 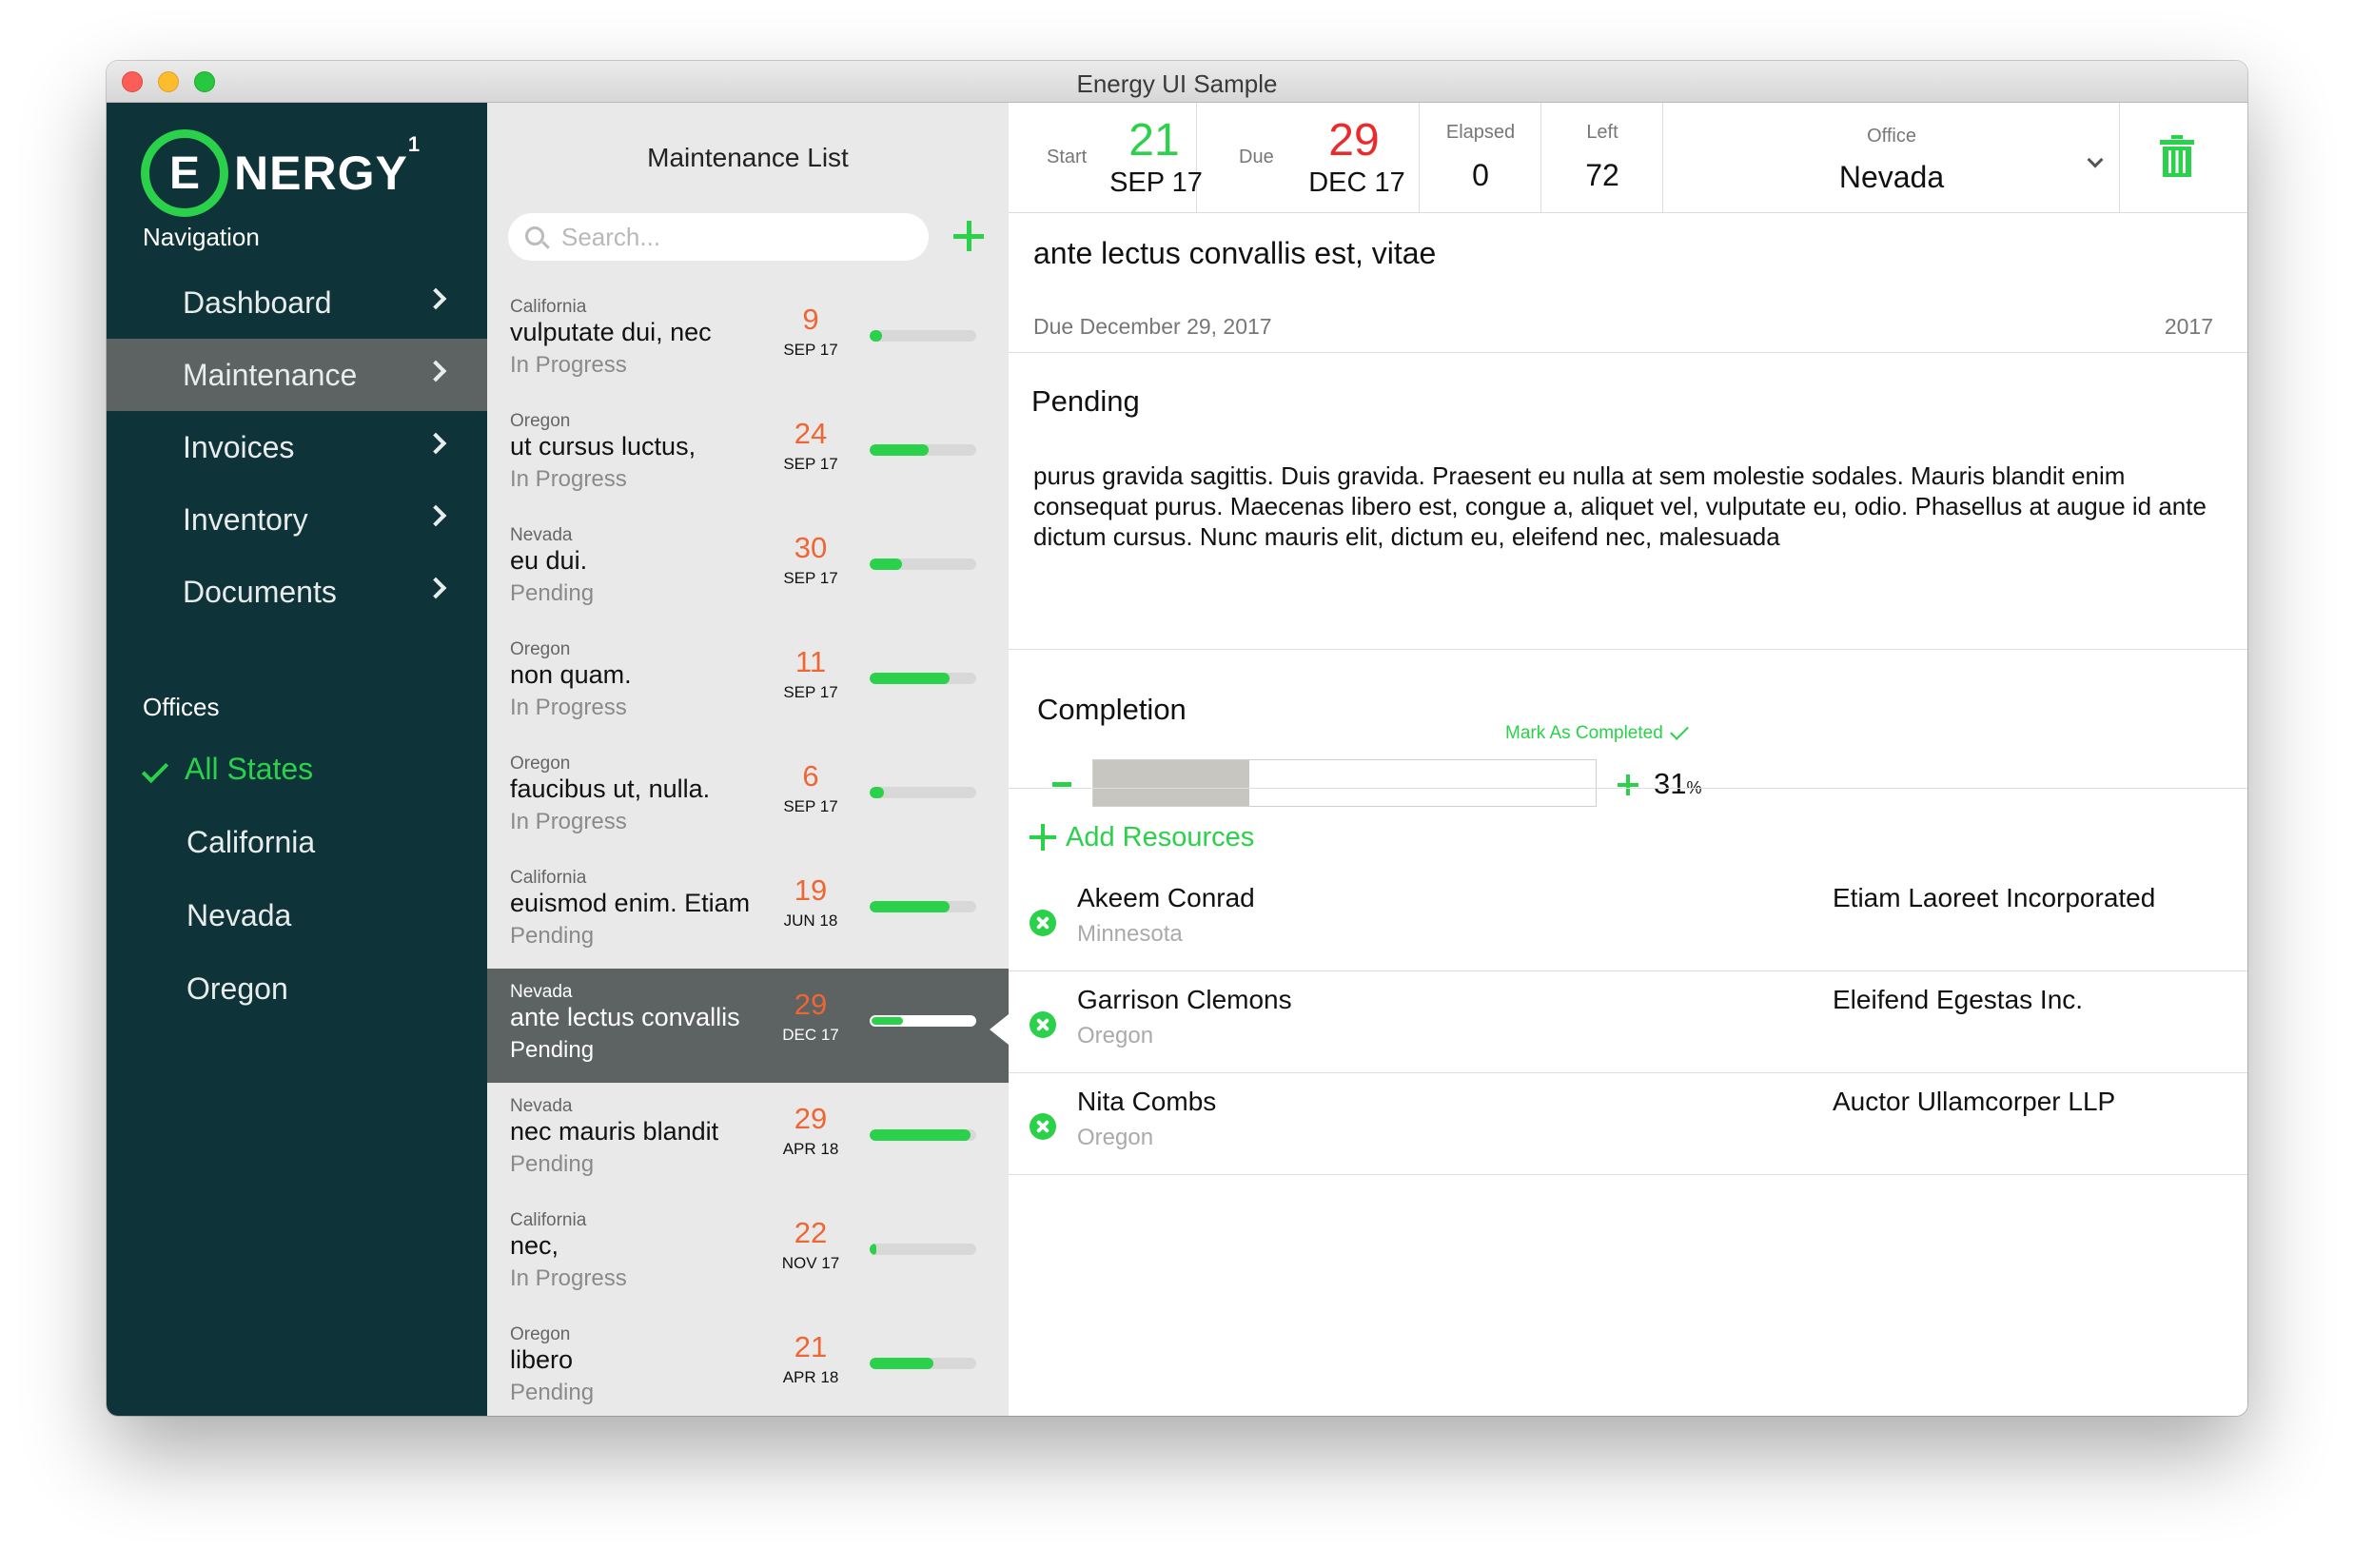 What do you see at coordinates (297, 990) in the screenshot?
I see `office-item-oregon: Oregon` at bounding box center [297, 990].